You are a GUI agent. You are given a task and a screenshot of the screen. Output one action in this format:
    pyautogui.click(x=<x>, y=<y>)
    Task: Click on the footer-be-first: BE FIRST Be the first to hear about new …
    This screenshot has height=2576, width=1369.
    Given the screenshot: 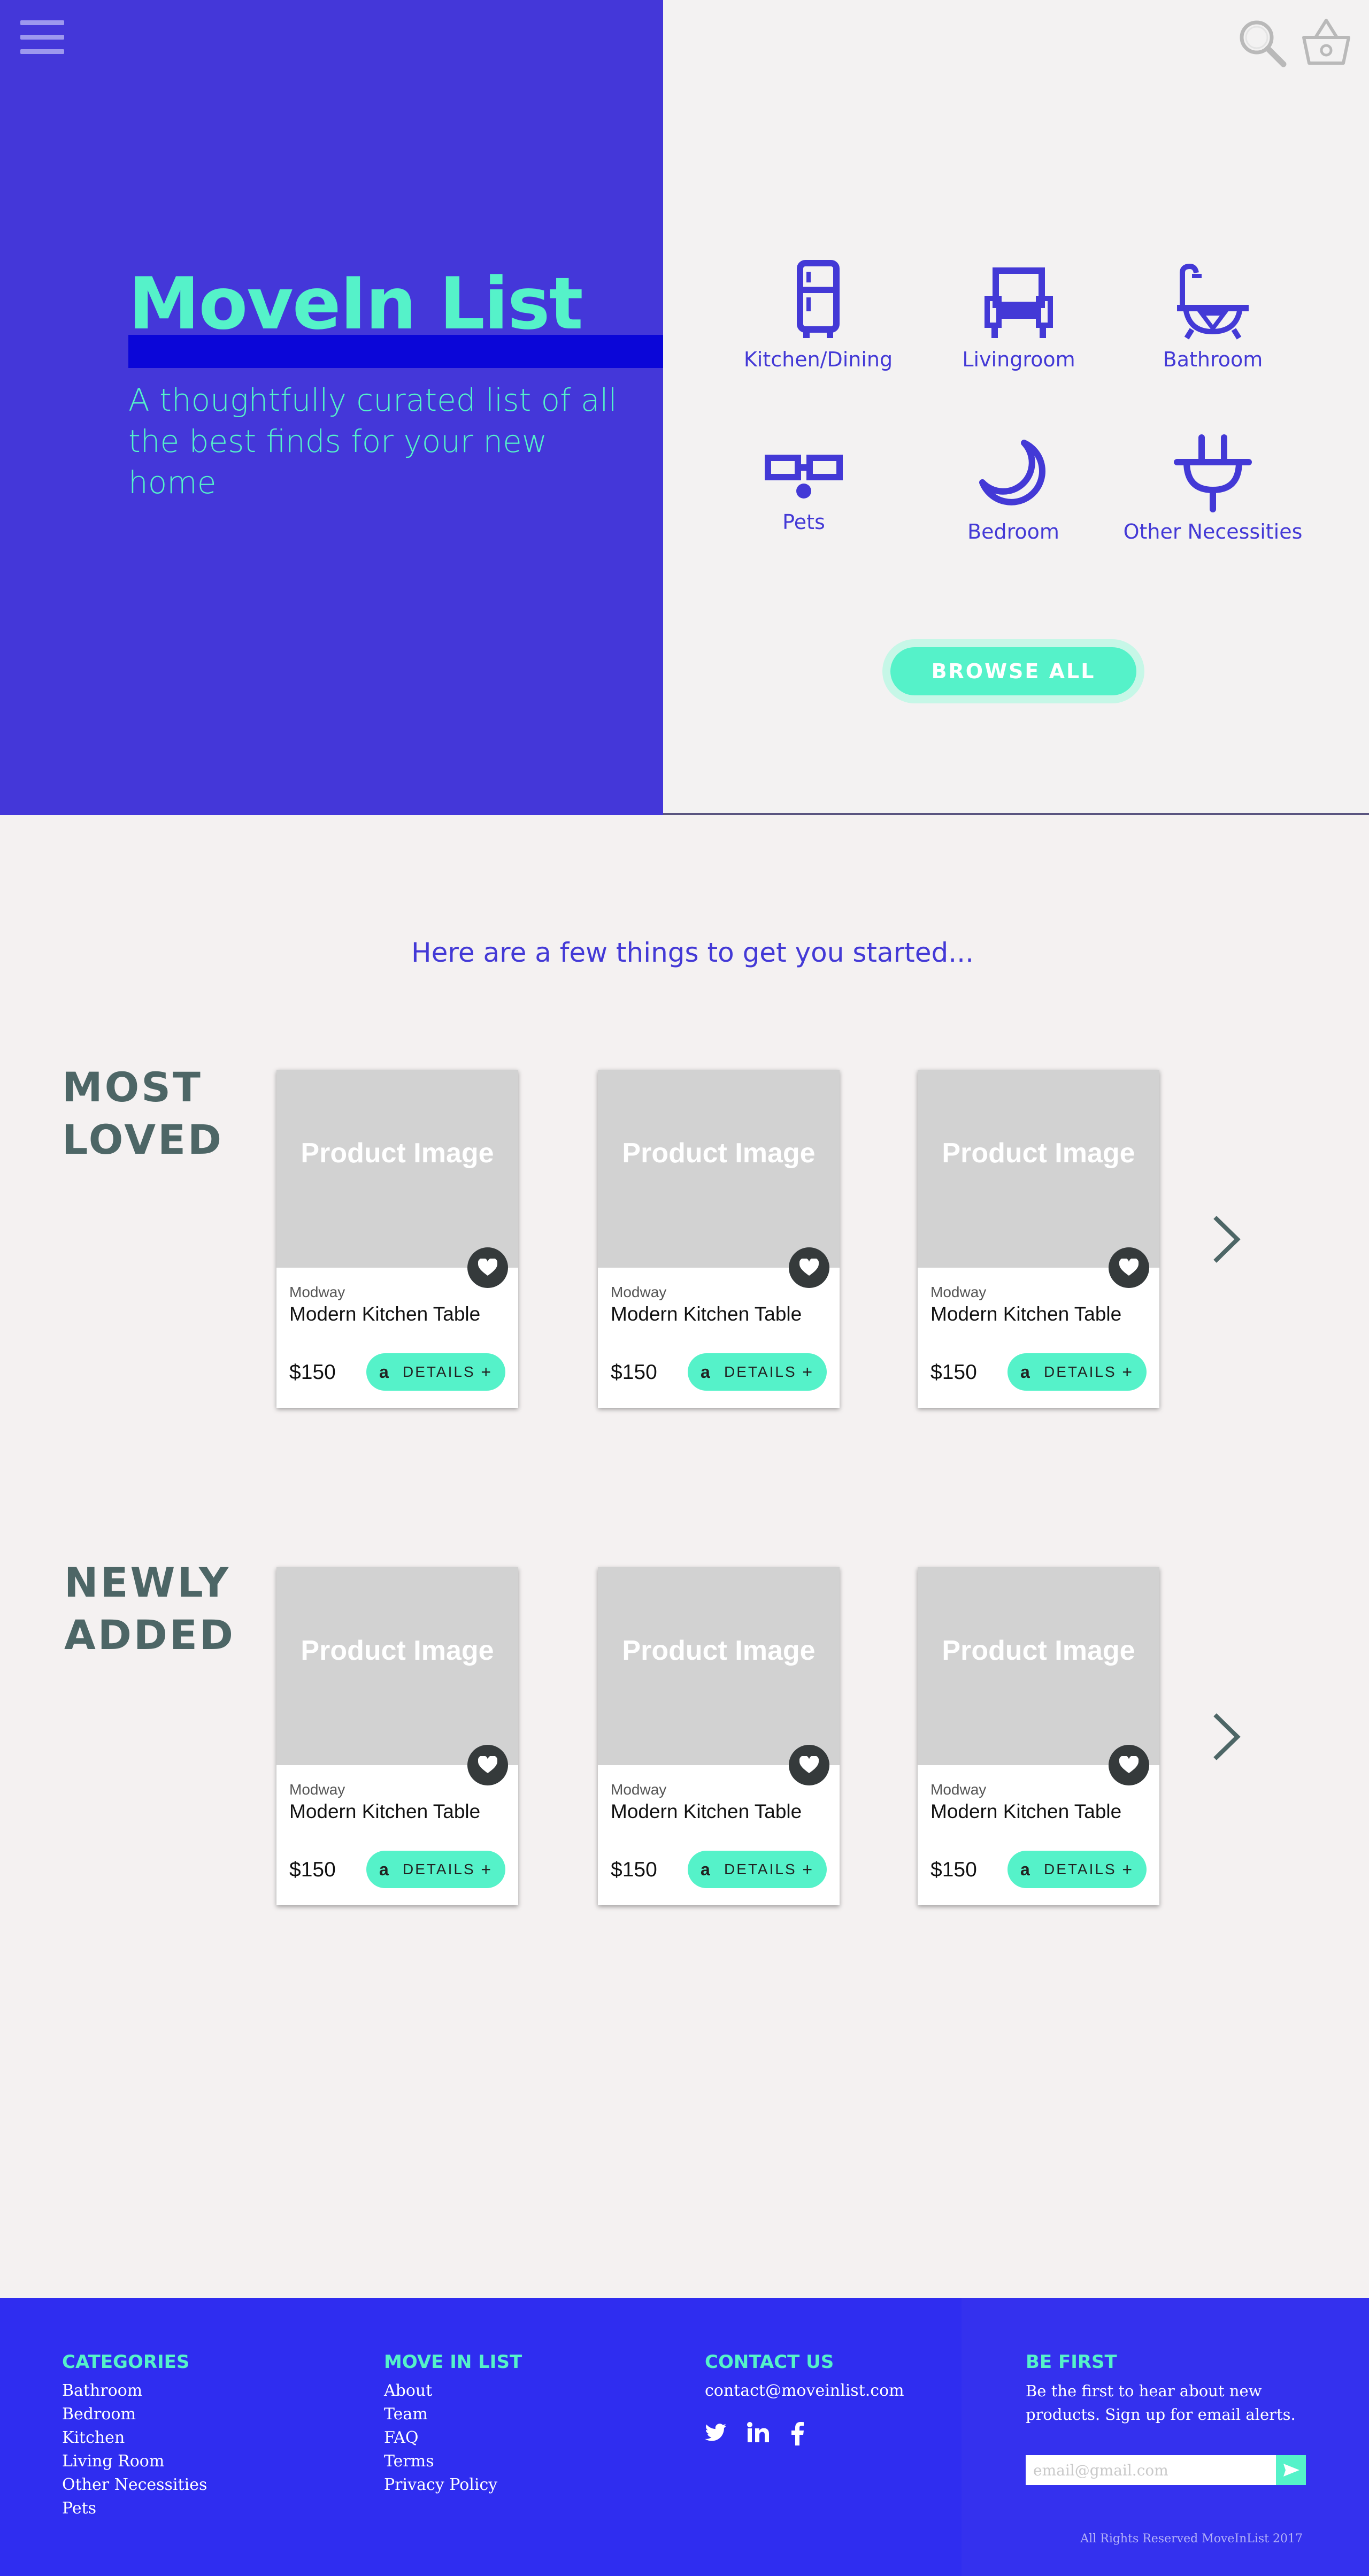 What is the action you would take?
    pyautogui.click(x=1176, y=2388)
    